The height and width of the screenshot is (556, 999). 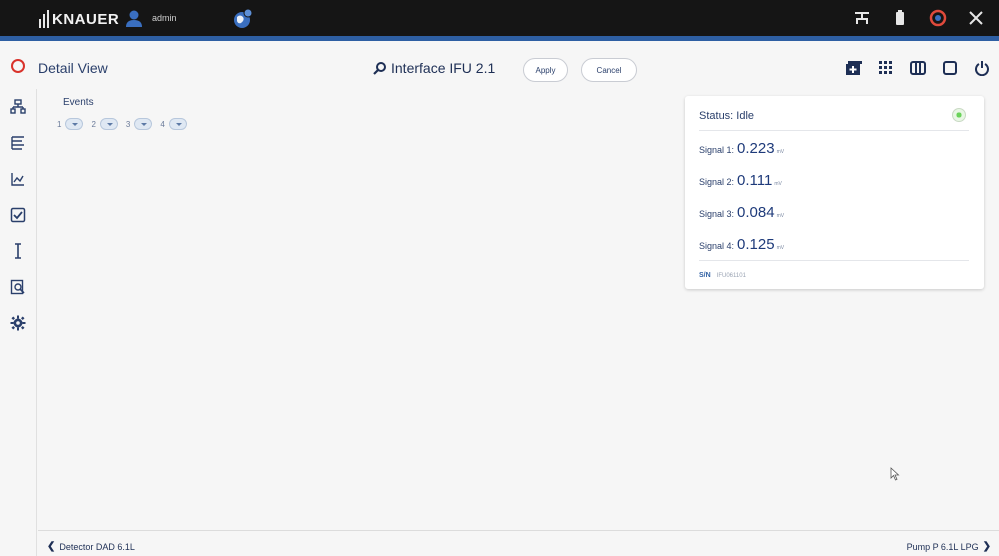 What do you see at coordinates (93, 124) in the screenshot?
I see `event-number: 2` at bounding box center [93, 124].